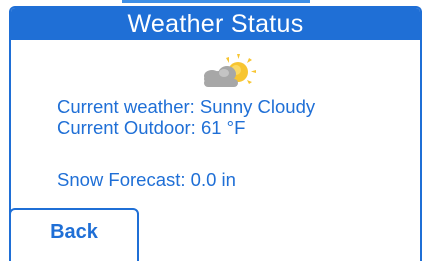 This screenshot has height=261, width=433. Describe the element at coordinates (146, 179) in the screenshot. I see `snow-forecast-text: Snow Forecast: 0.0 in` at that location.